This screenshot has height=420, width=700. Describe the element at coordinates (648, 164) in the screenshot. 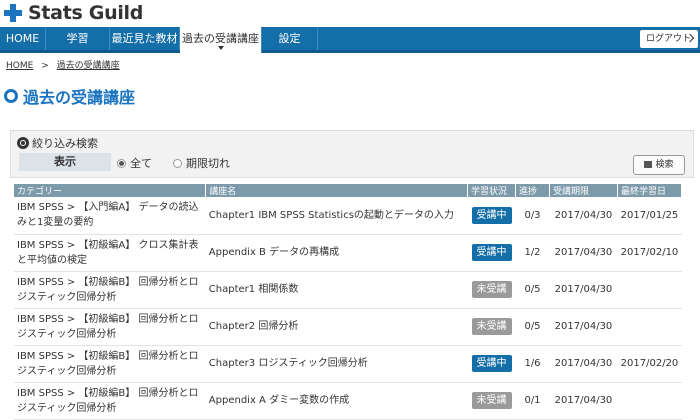

I see `building-icon` at that location.